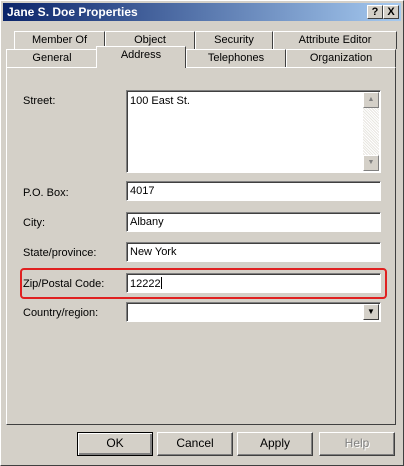 This screenshot has height=466, width=404. I want to click on tab-telephones: Telephones, so click(236, 58).